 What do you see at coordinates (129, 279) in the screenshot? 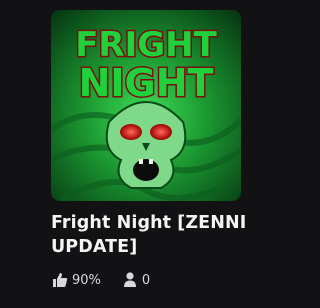
I see `person-icon` at bounding box center [129, 279].